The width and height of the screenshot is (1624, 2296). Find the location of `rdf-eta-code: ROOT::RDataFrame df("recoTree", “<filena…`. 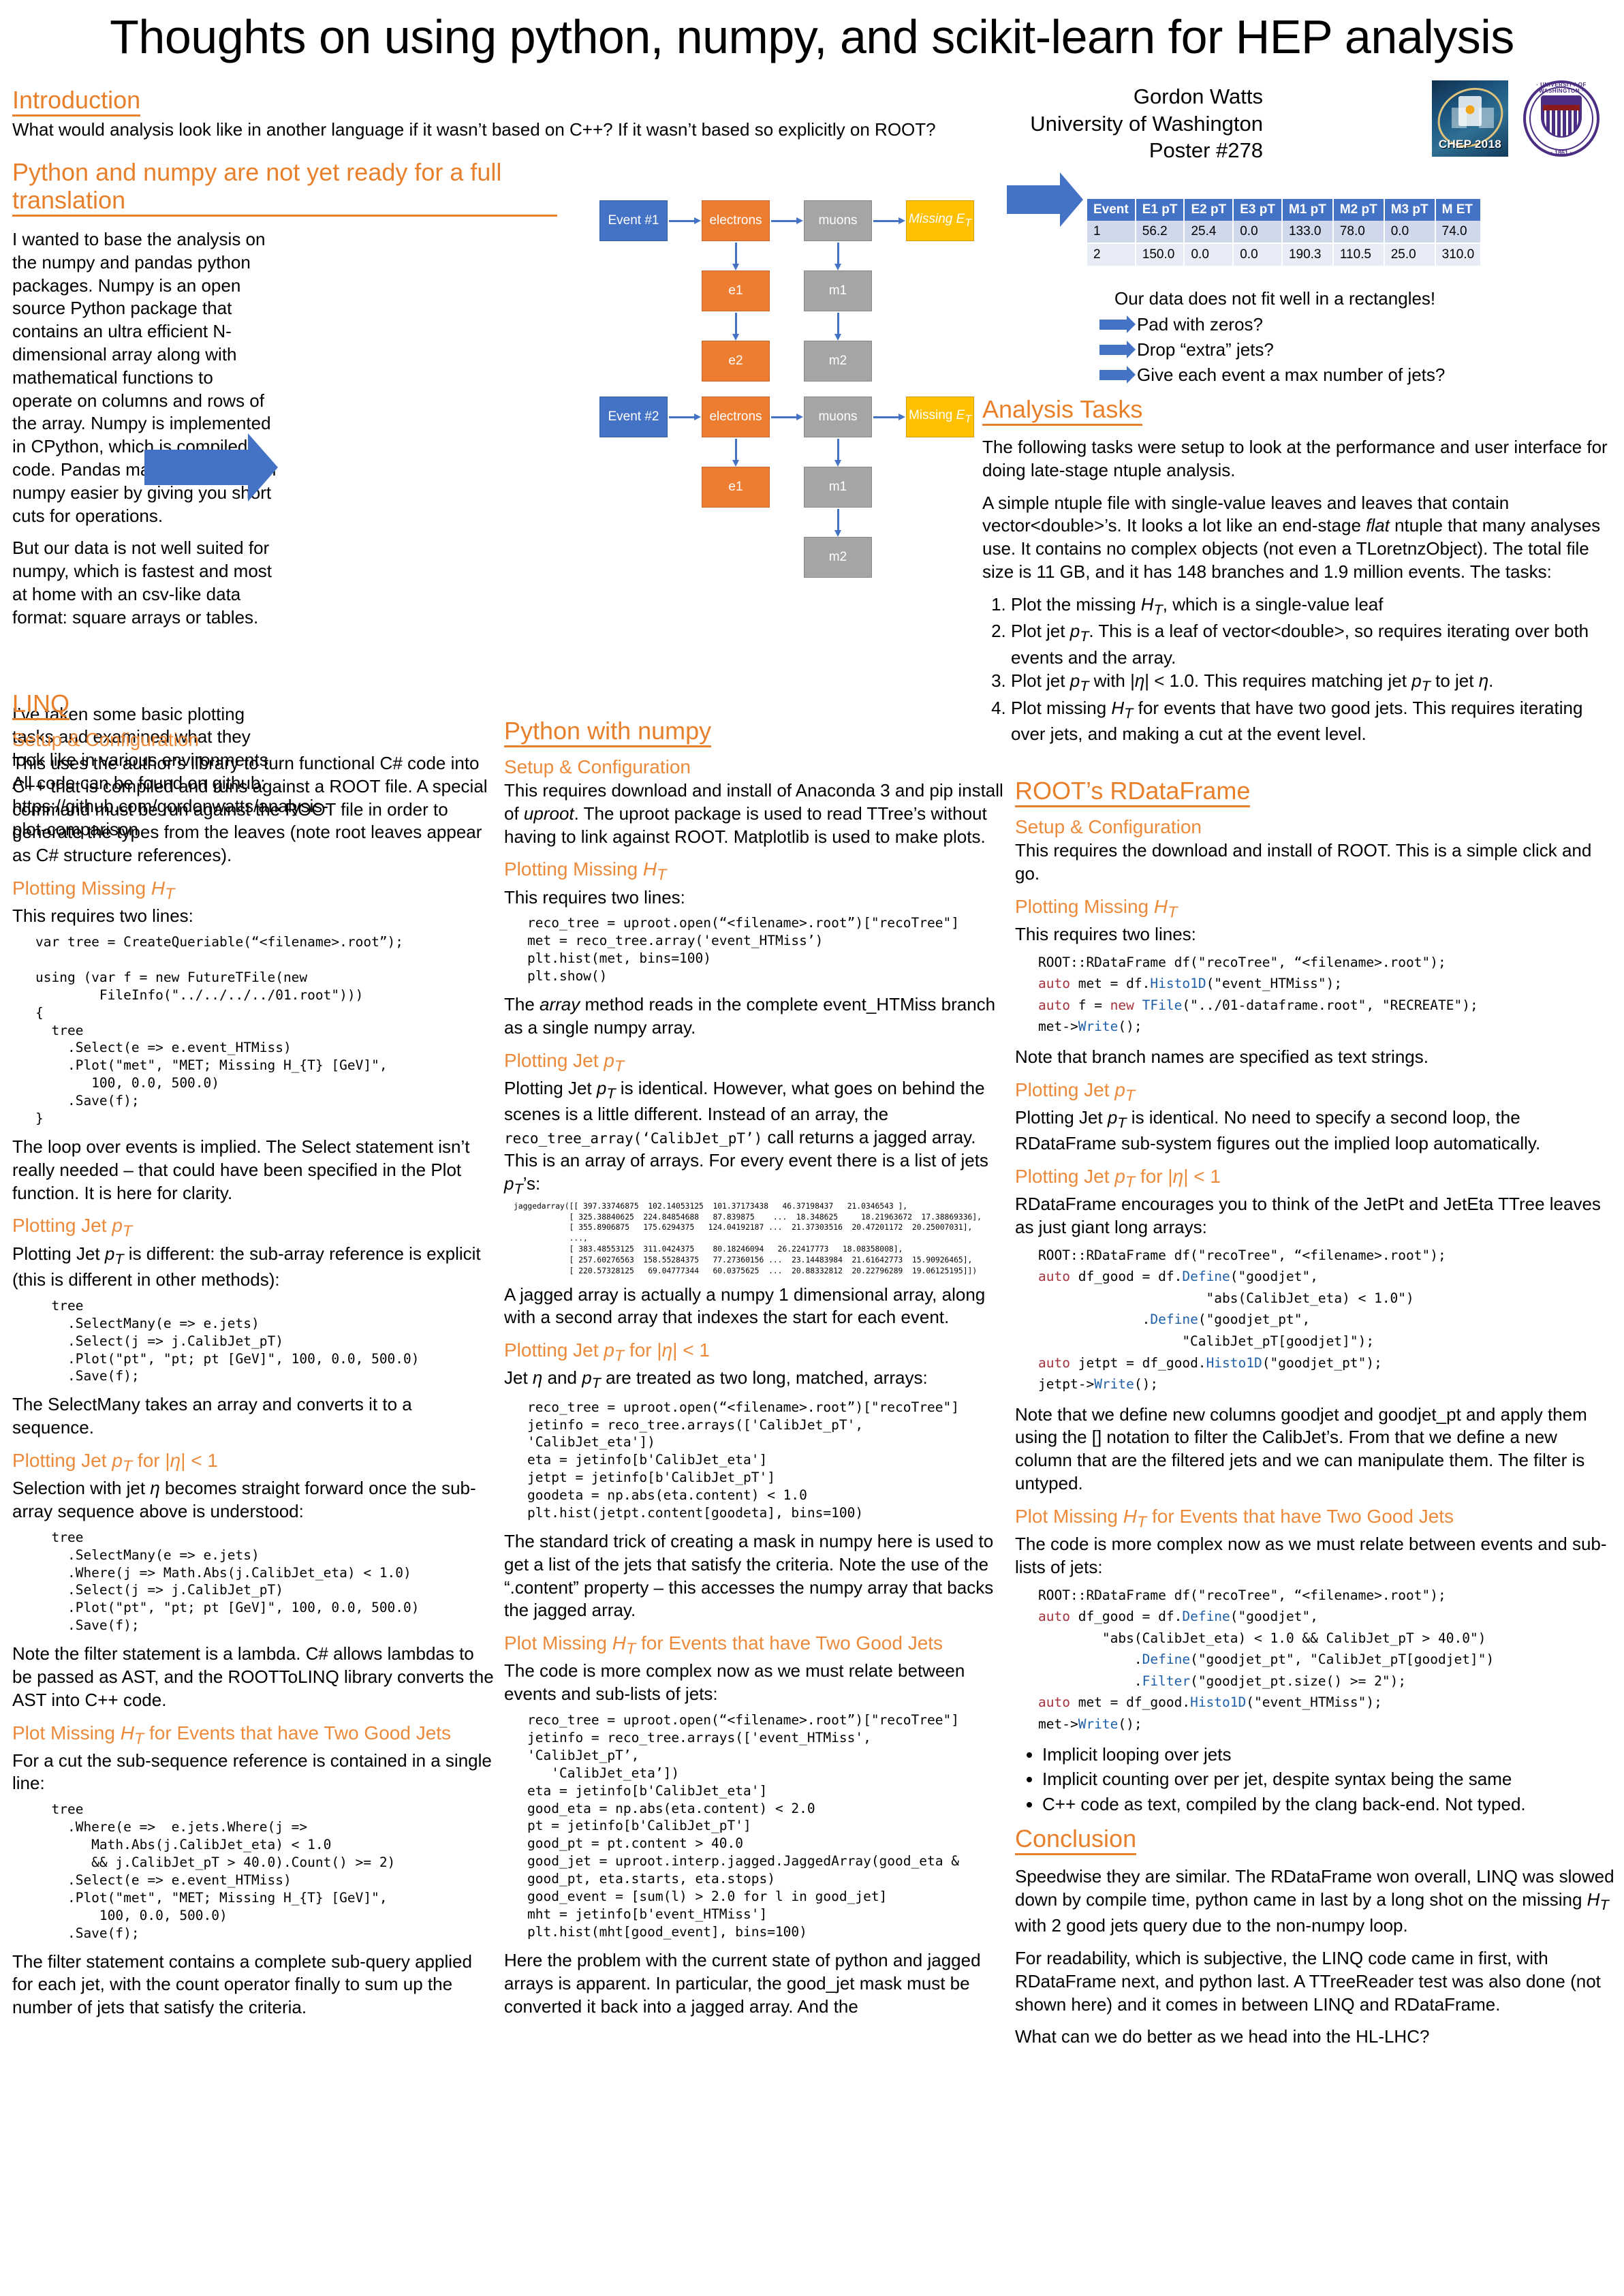

rdf-eta-code: ROOT::RDataFrame df("recoTree", “<filena… is located at coordinates (1242, 1320).